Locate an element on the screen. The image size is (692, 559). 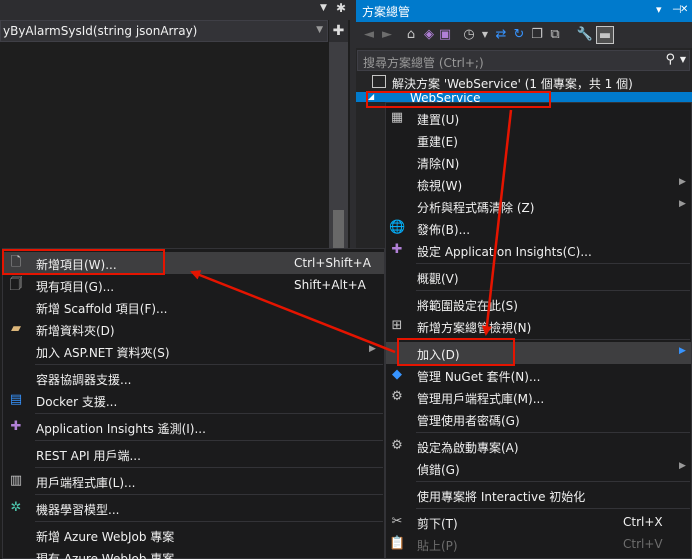
folder-icon: ▰ is located at coordinates (16, 328).